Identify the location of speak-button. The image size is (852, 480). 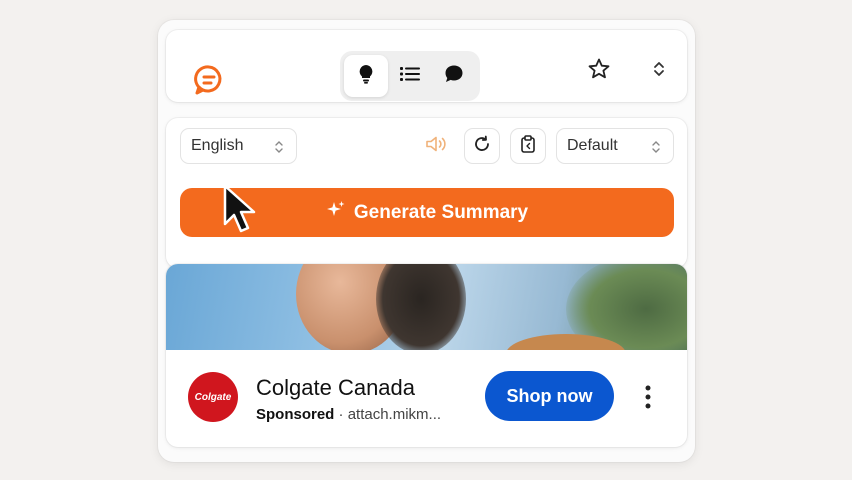
(437, 146).